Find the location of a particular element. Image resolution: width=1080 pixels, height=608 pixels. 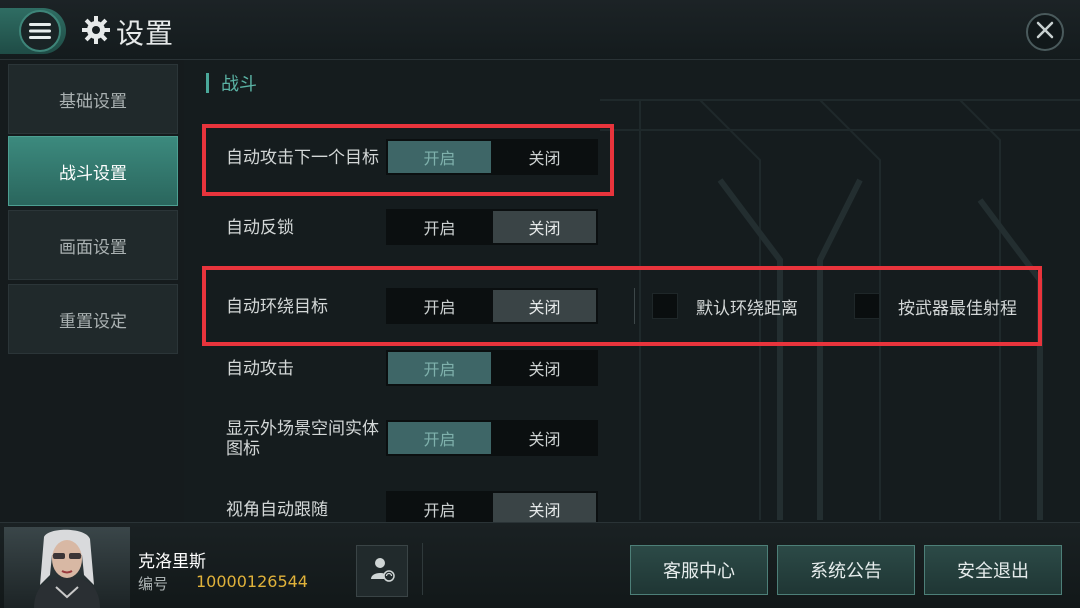

sidebar-item-label: 战斗设置 is located at coordinates (93, 173).